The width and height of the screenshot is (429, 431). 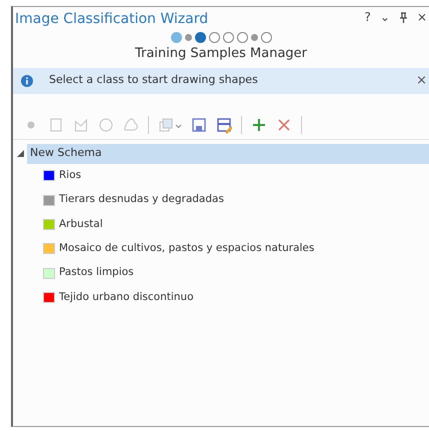 I want to click on dropdown-button: ⌄, so click(x=385, y=17).